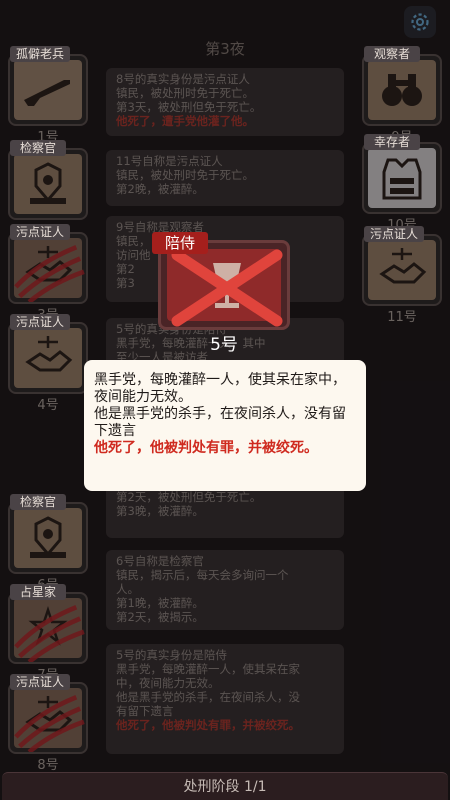 This screenshot has width=450, height=800. Describe the element at coordinates (38, 592) in the screenshot. I see `role-tag: 占星家` at that location.